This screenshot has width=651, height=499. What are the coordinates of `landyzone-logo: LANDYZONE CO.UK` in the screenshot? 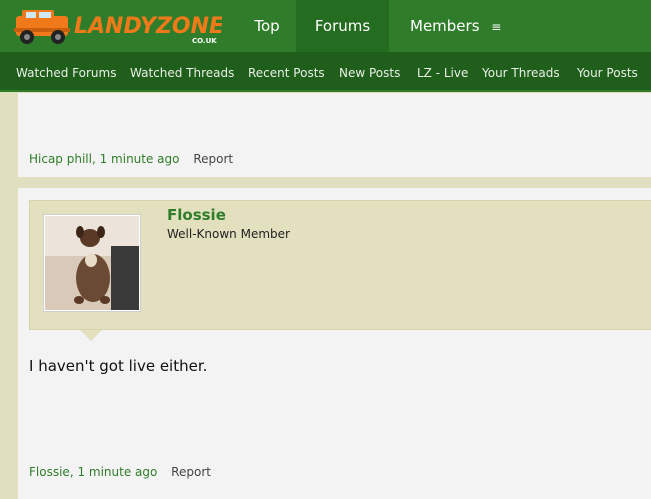 It's located at (118, 26).